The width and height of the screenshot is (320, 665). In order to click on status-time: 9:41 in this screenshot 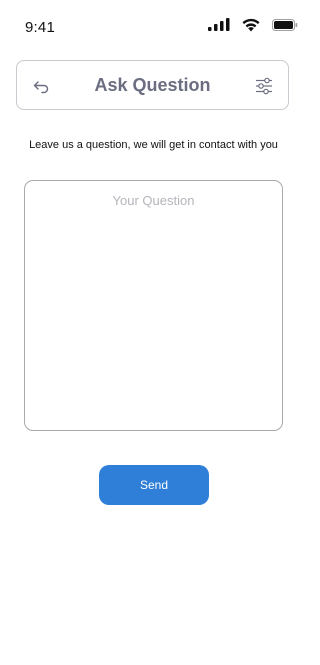, I will do `click(40, 27)`.